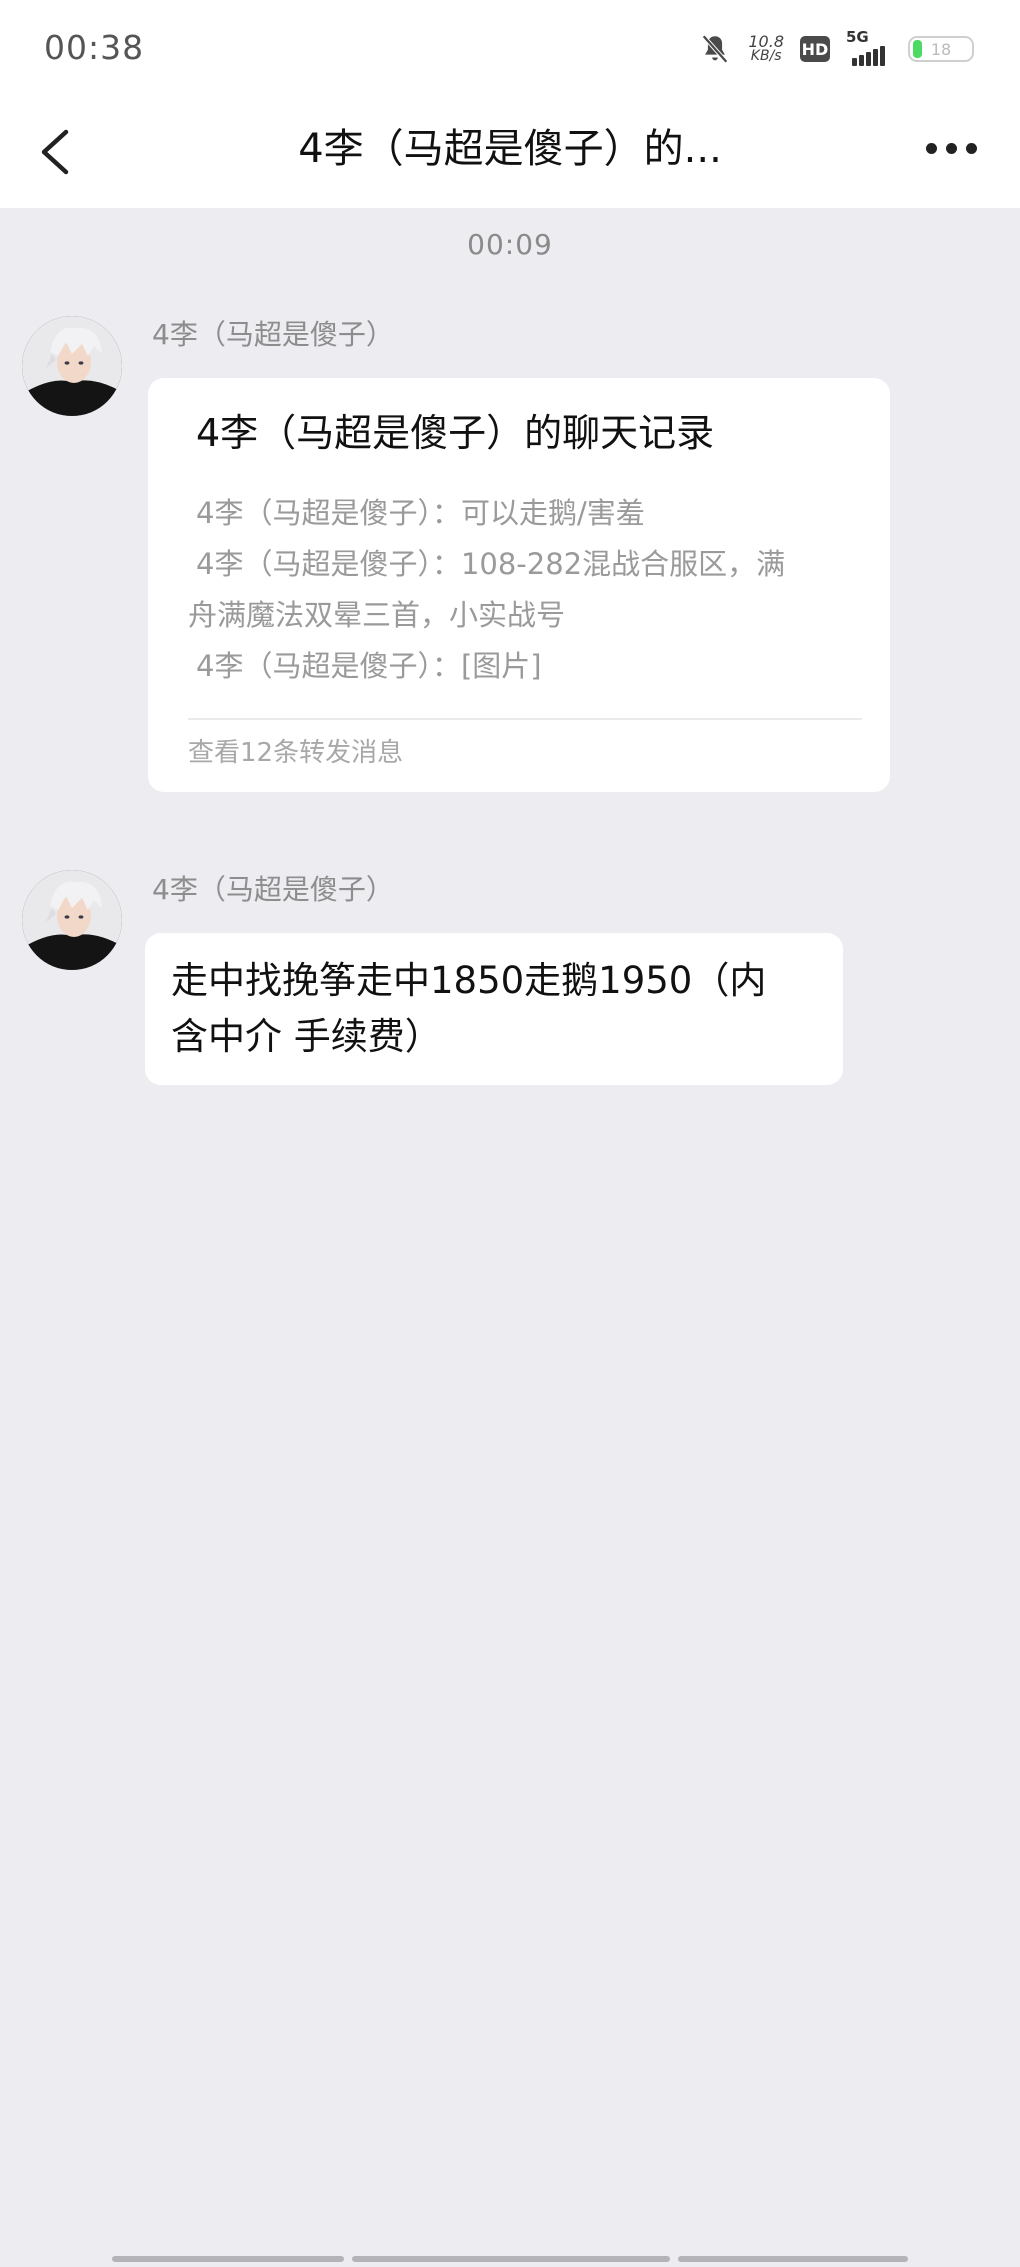 This screenshot has height=2267, width=1020. Describe the element at coordinates (377, 615) in the screenshot. I see `forwarded-line: 舟满魔法双晕三首，小实战号` at that location.